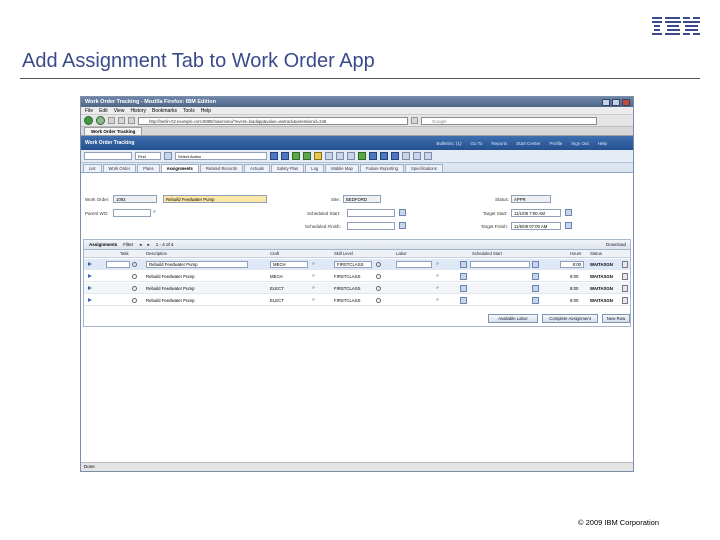 This screenshot has height=540, width=720. I want to click on tab-related-records: Related Records, so click(221, 168).